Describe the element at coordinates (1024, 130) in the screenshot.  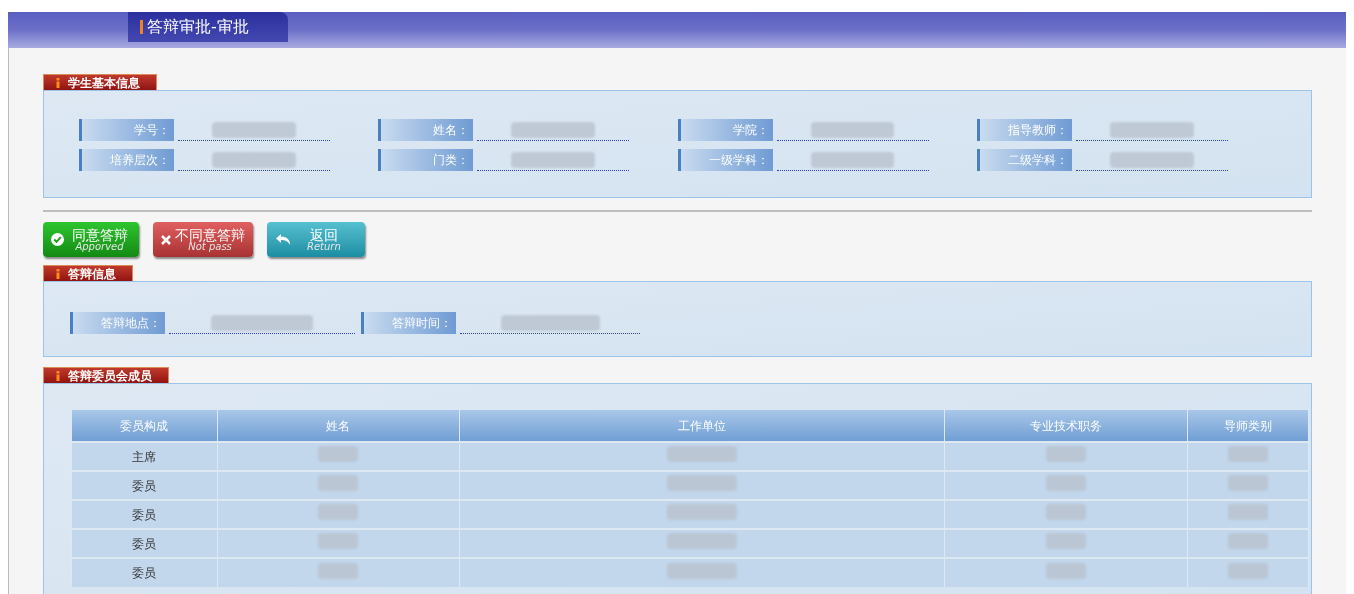
I see `field-label: 指导教师：` at that location.